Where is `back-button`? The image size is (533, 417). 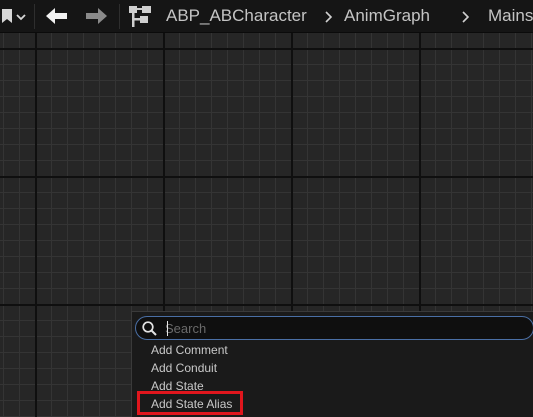
back-button is located at coordinates (57, 16).